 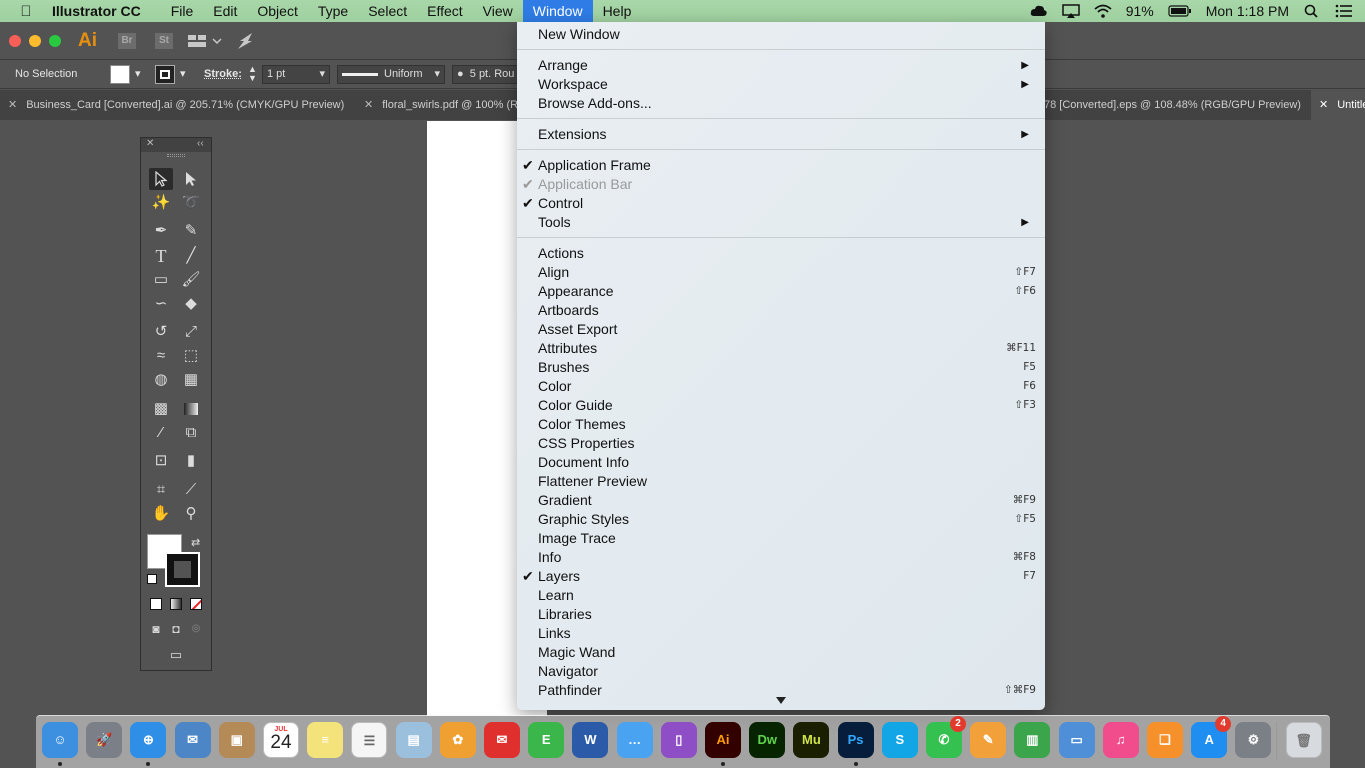 What do you see at coordinates (1180, 11) in the screenshot?
I see `battery-icon` at bounding box center [1180, 11].